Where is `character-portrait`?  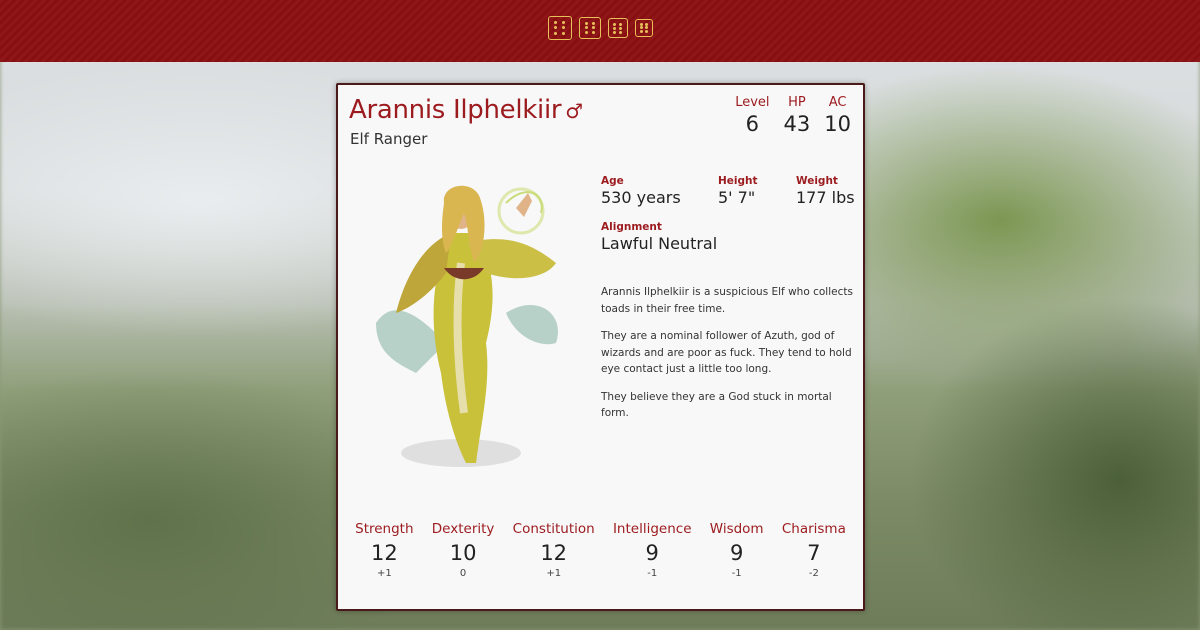 character-portrait is located at coordinates (467, 326).